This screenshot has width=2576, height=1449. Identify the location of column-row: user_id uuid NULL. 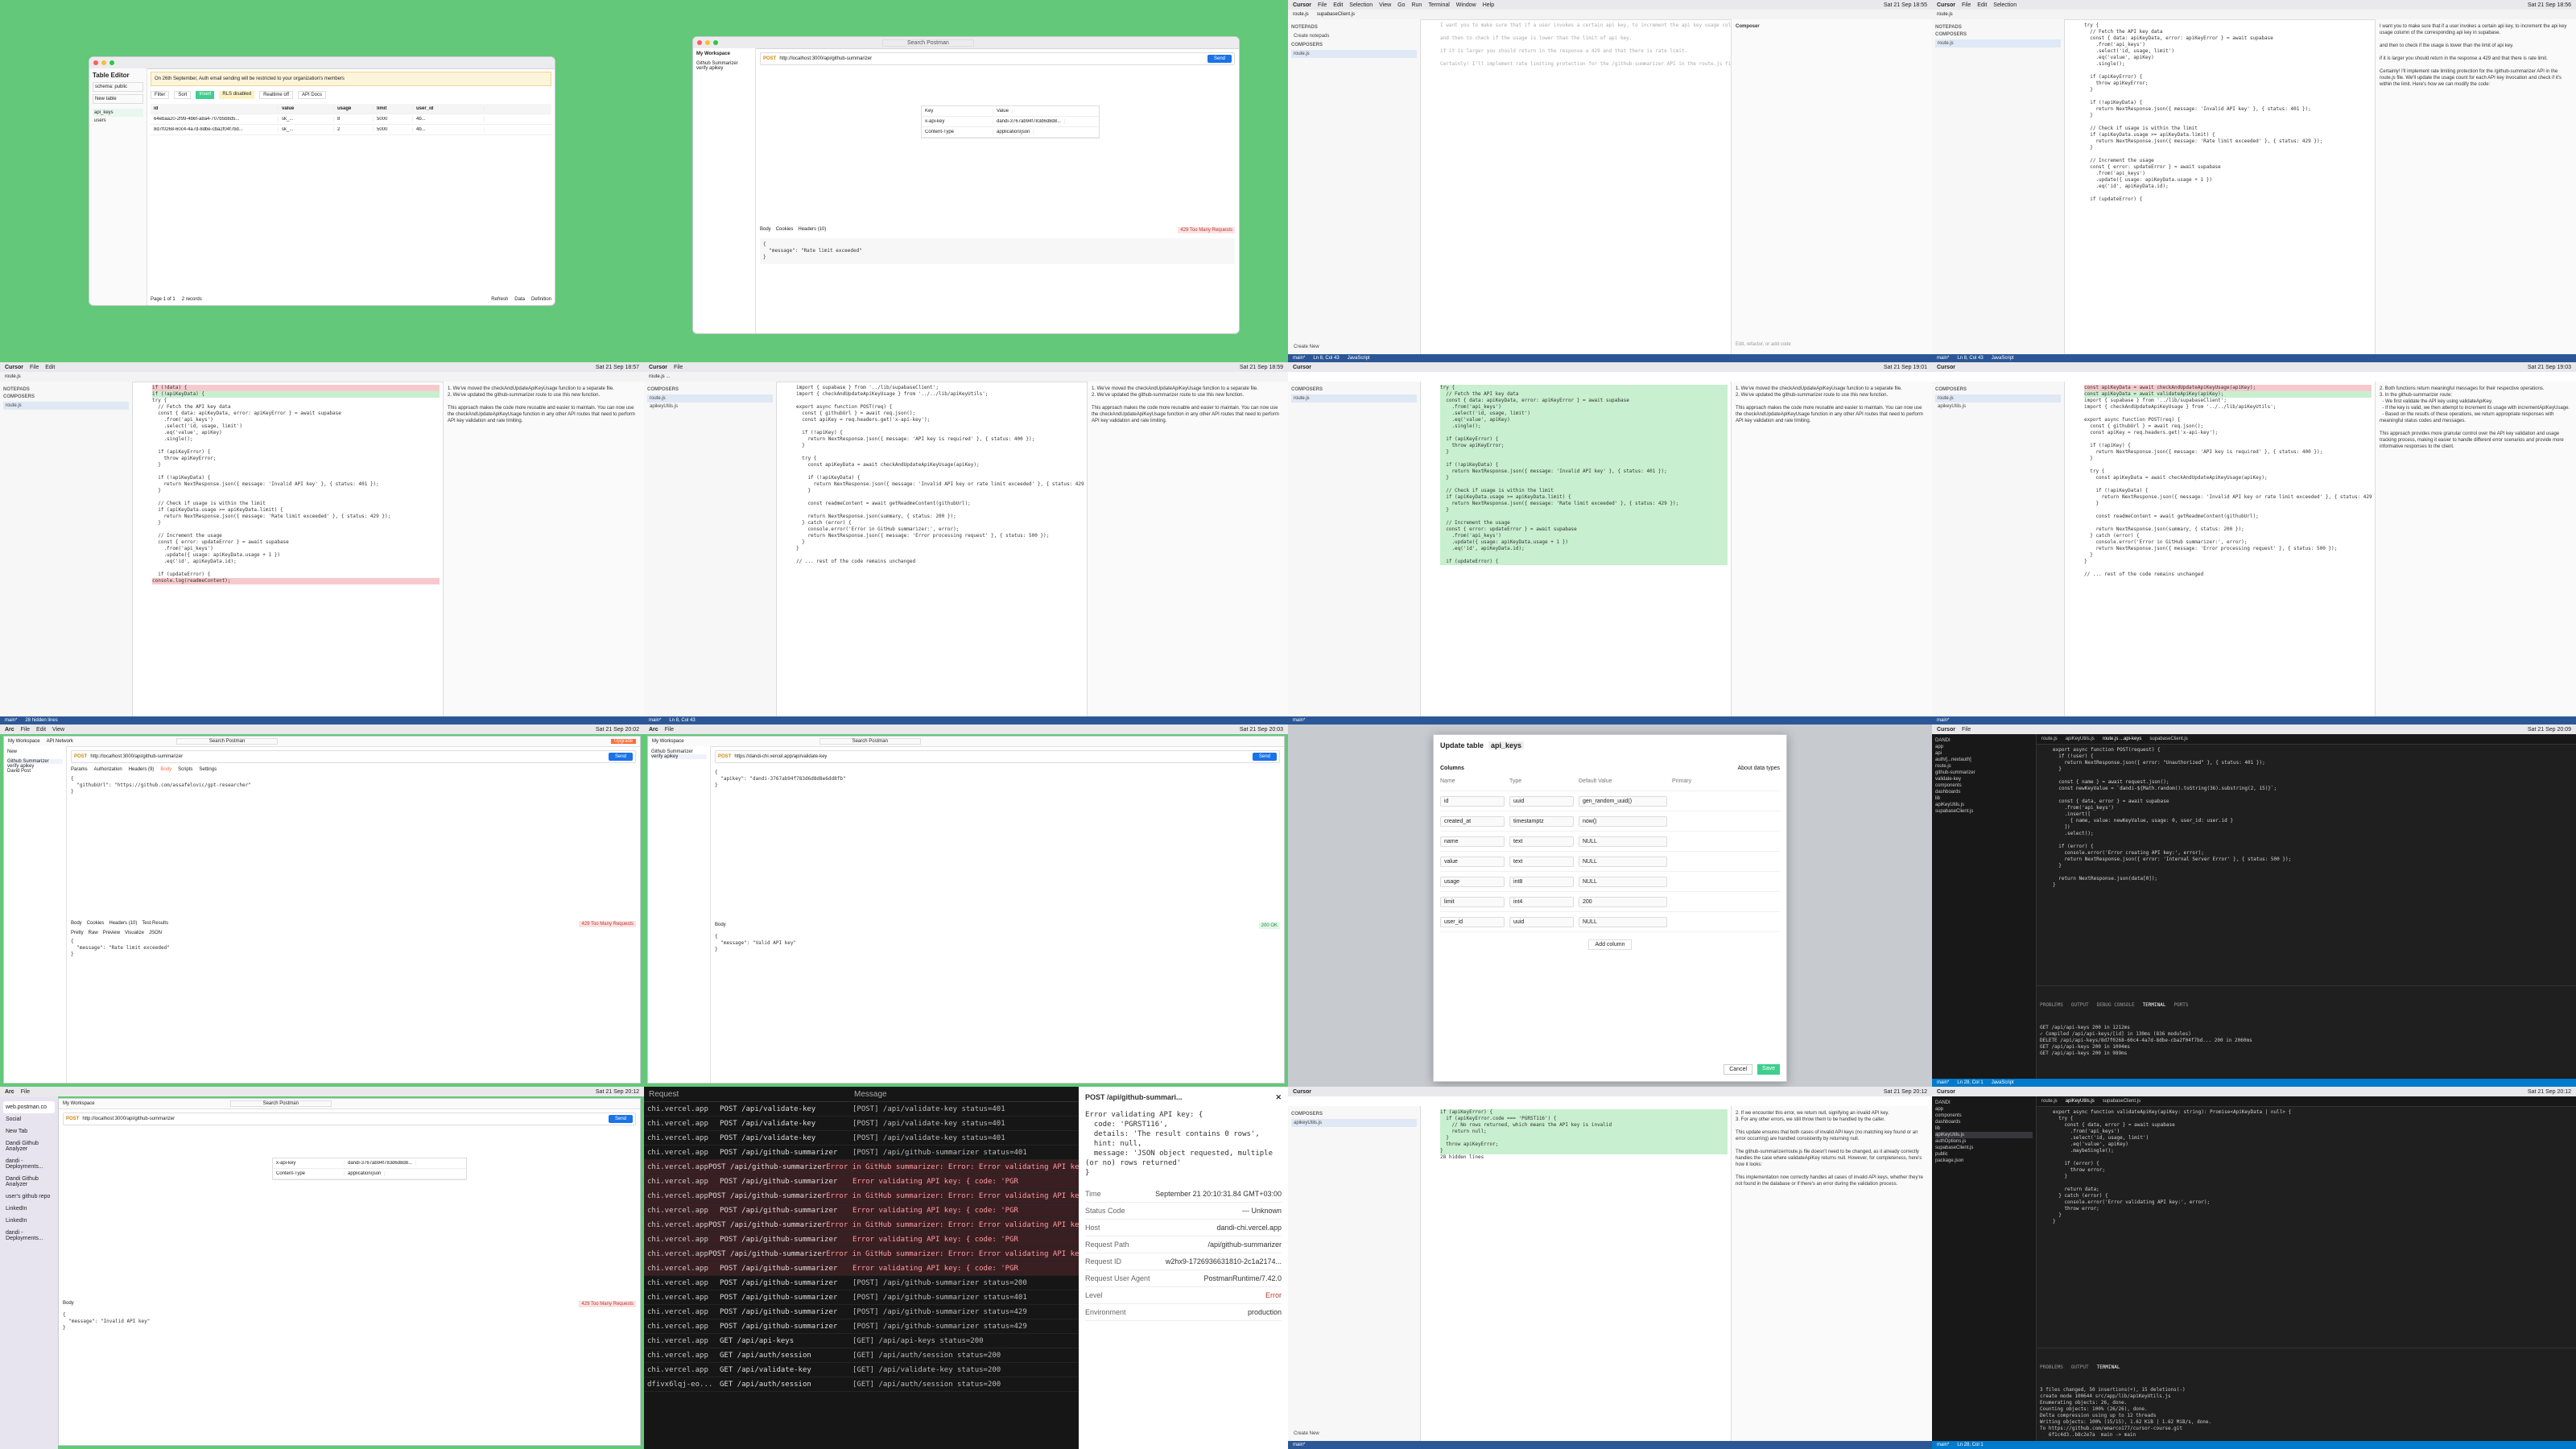
(1610, 922).